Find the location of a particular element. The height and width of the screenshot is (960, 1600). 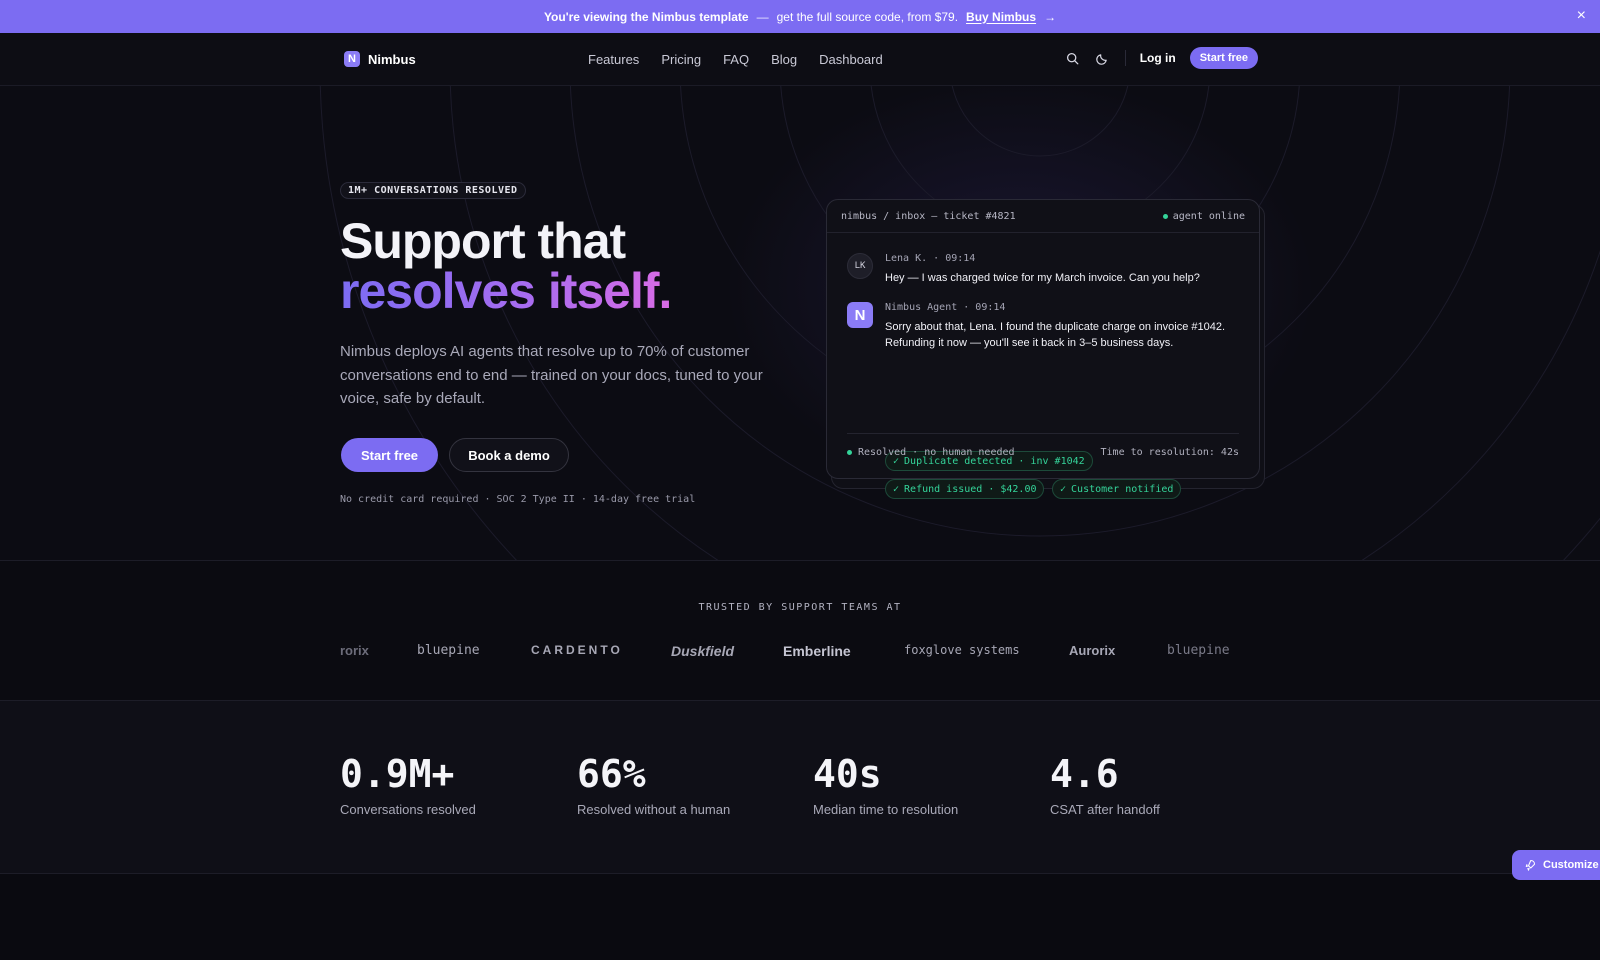

partner-logo: Emberline is located at coordinates (817, 651).